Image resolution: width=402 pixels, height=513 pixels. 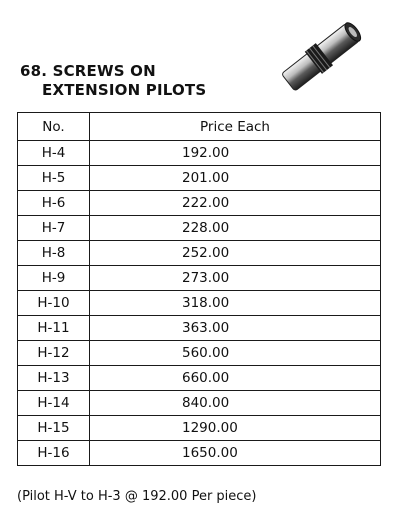 I want to click on row-no: H-16, so click(x=53, y=453).